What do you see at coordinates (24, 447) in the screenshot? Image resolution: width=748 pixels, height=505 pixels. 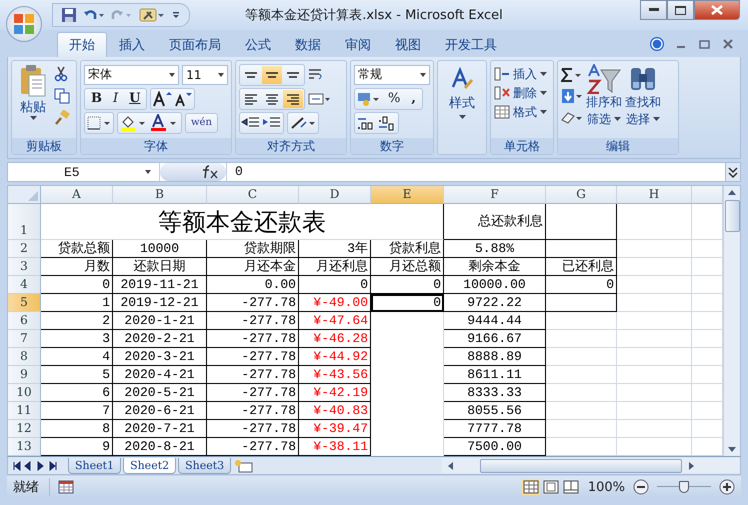 I see `row-header: 13` at bounding box center [24, 447].